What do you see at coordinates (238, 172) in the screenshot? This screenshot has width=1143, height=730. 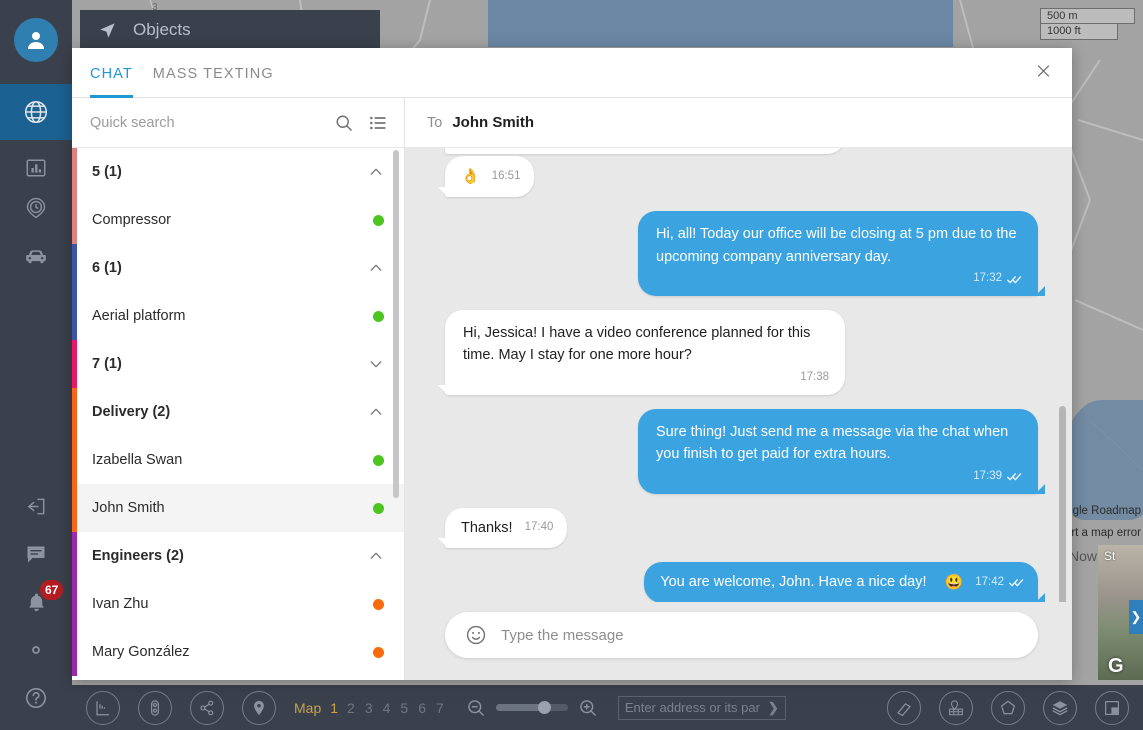 I see `chat-group-header-5-1: 5 (1)` at bounding box center [238, 172].